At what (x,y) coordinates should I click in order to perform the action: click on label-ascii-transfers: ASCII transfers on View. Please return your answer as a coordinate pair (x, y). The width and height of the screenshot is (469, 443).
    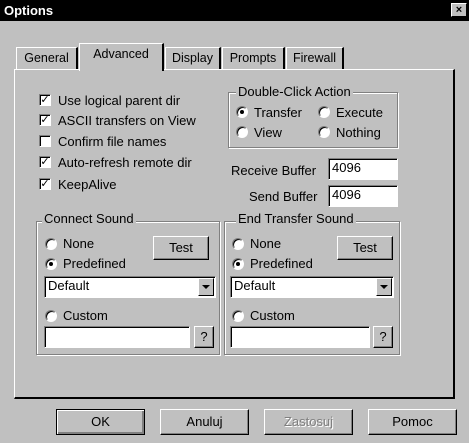
    Looking at the image, I should click on (127, 120).